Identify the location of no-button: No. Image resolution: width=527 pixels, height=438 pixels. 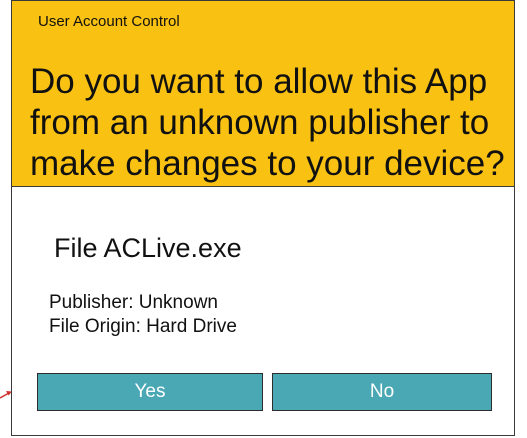
(382, 392).